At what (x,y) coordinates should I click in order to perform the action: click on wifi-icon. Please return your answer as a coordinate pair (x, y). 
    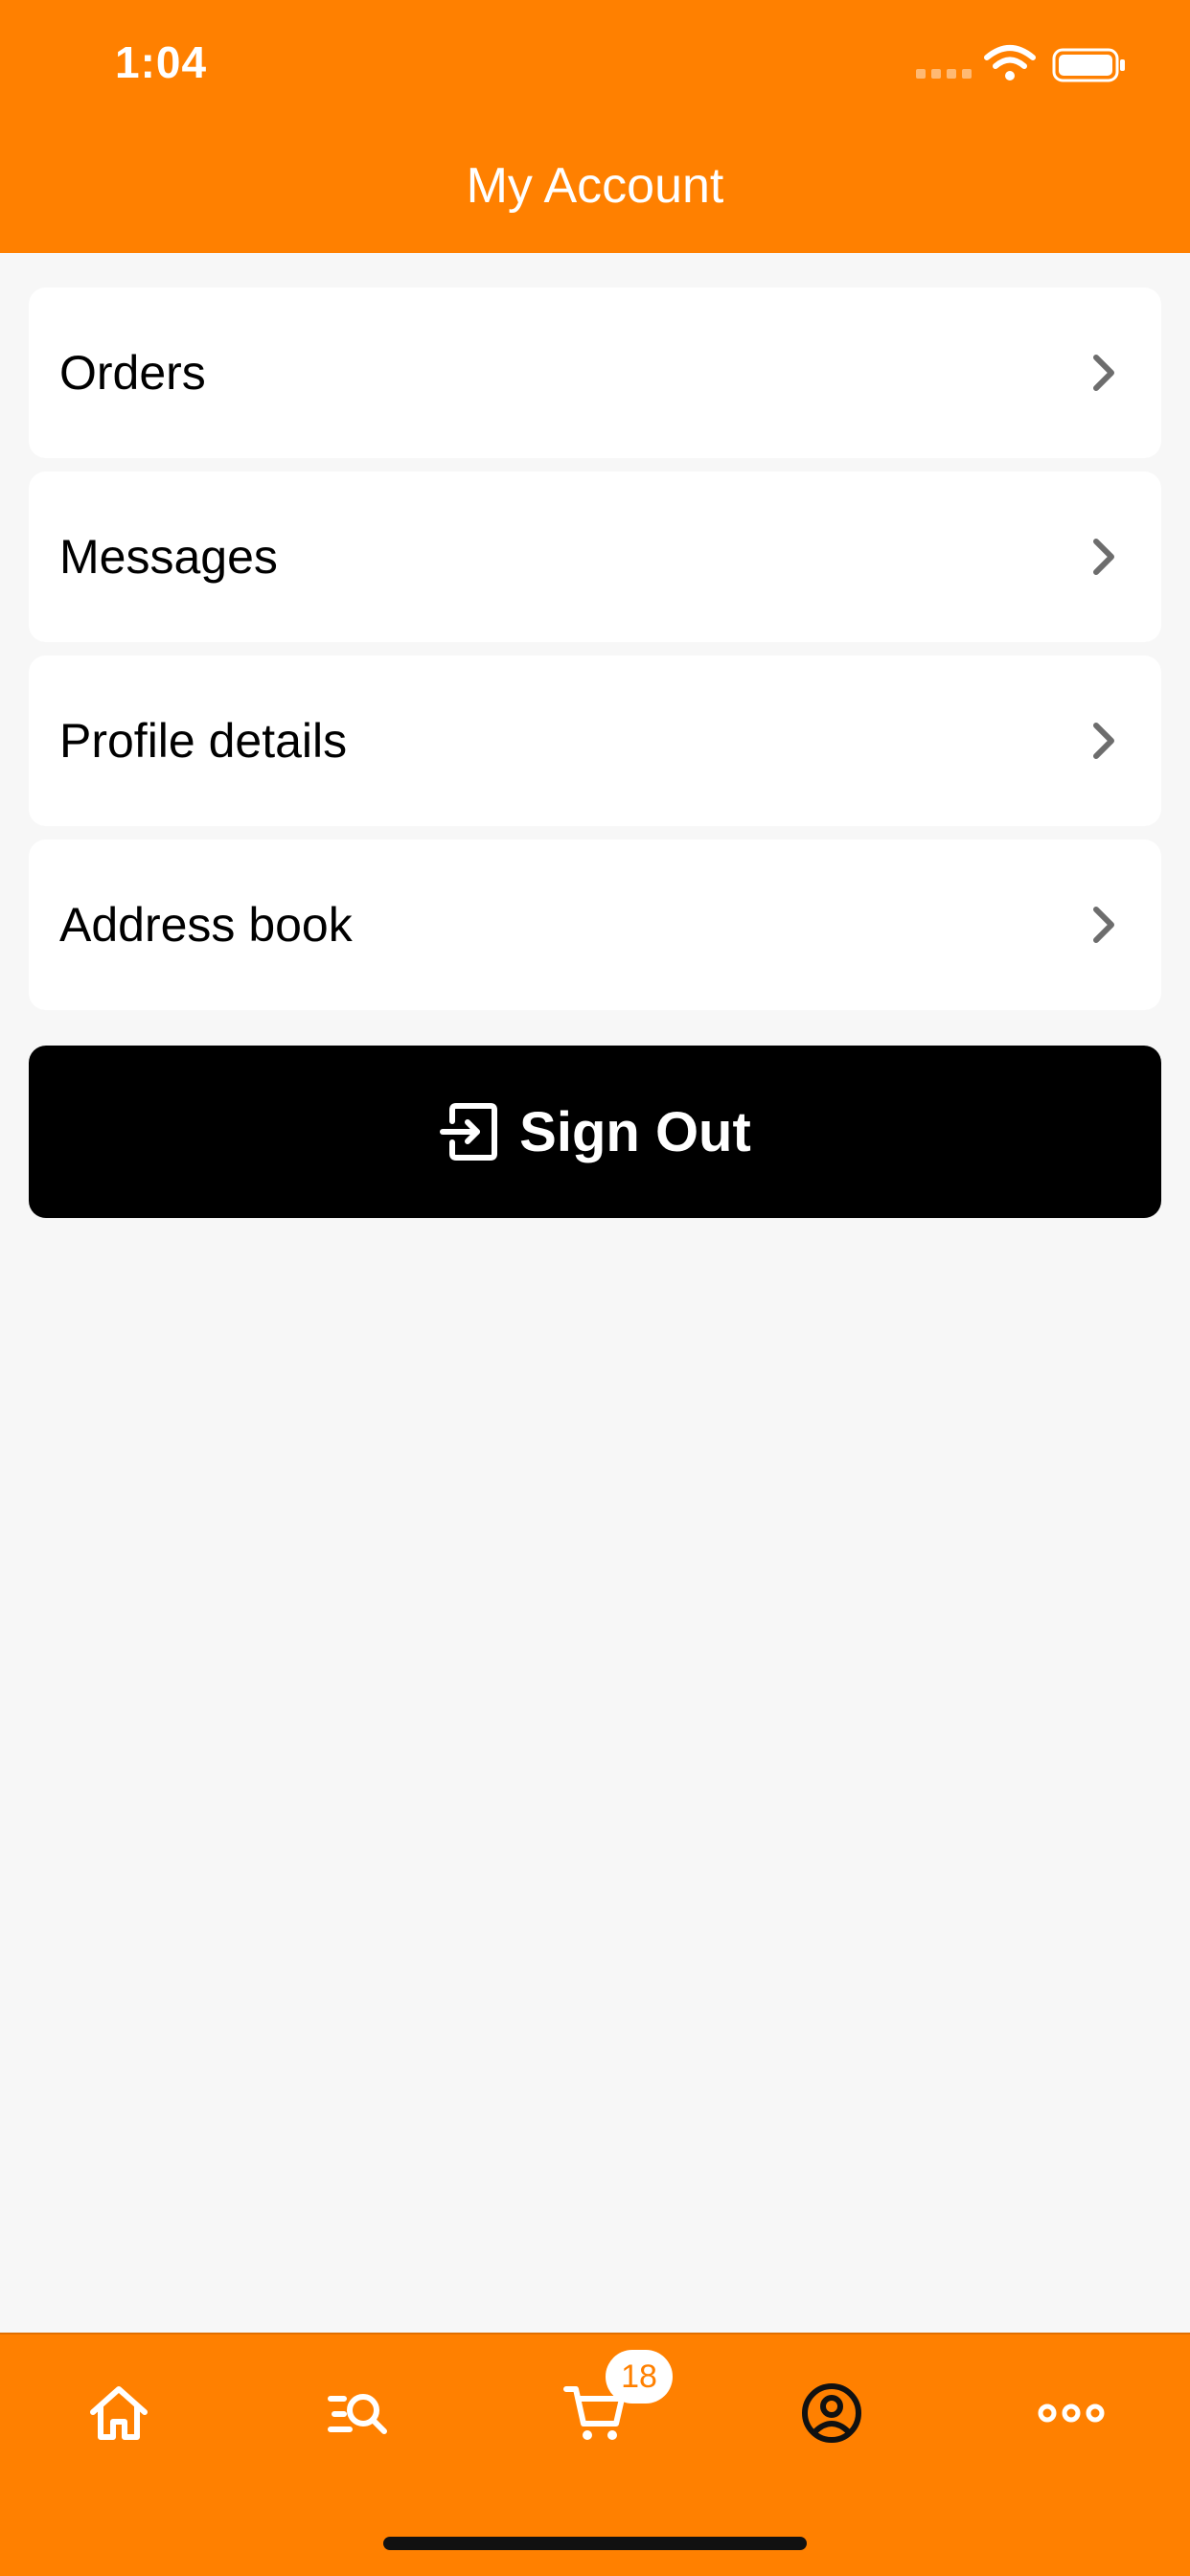
    Looking at the image, I should click on (1010, 63).